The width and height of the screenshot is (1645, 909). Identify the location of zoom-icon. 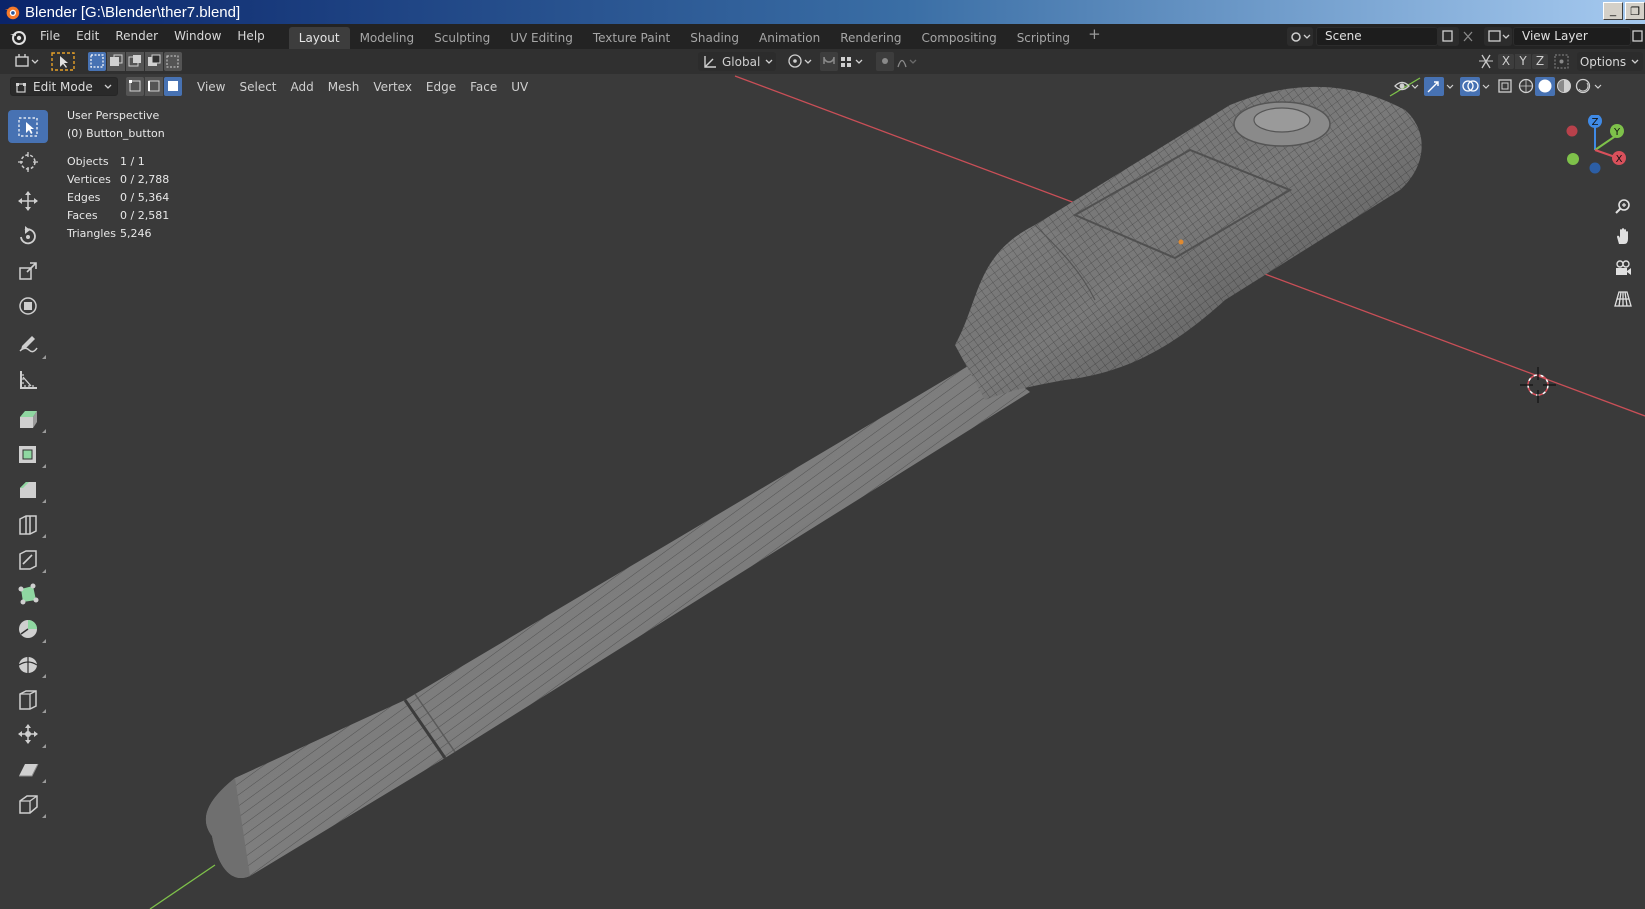
(1622, 206).